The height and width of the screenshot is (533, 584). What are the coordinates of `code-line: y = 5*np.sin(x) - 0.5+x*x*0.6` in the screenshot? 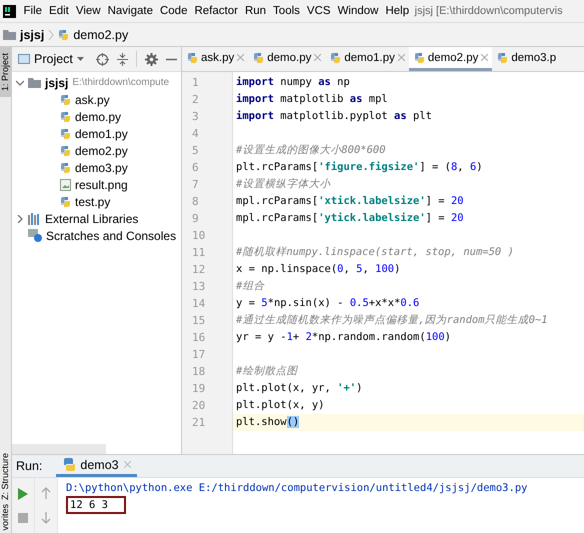 It's located at (328, 303).